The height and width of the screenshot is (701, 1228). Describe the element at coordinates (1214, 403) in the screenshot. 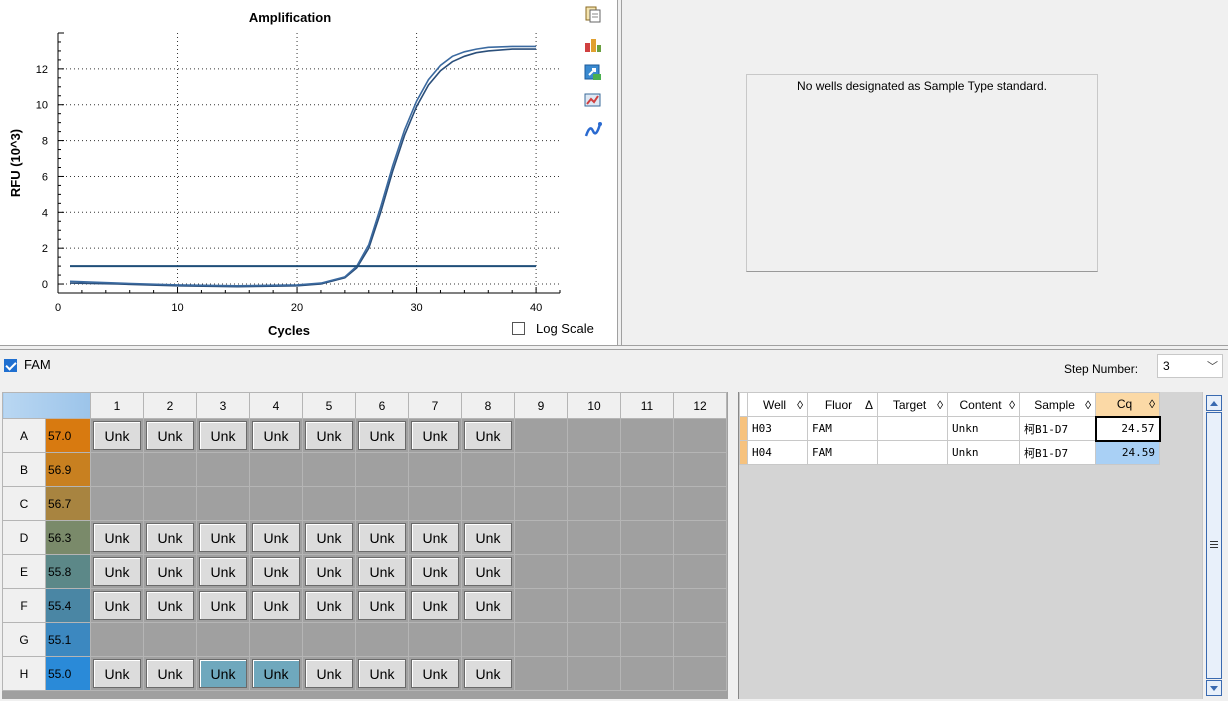

I see `scroll-up-button` at that location.